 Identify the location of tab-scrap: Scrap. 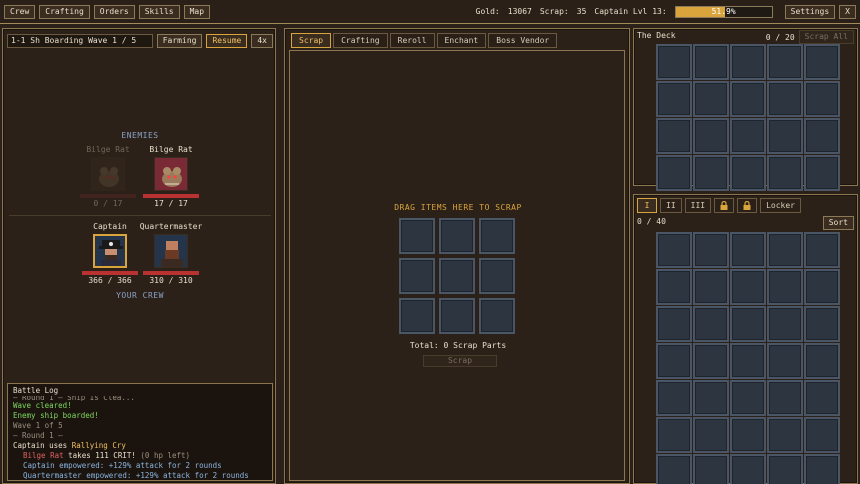
(311, 40).